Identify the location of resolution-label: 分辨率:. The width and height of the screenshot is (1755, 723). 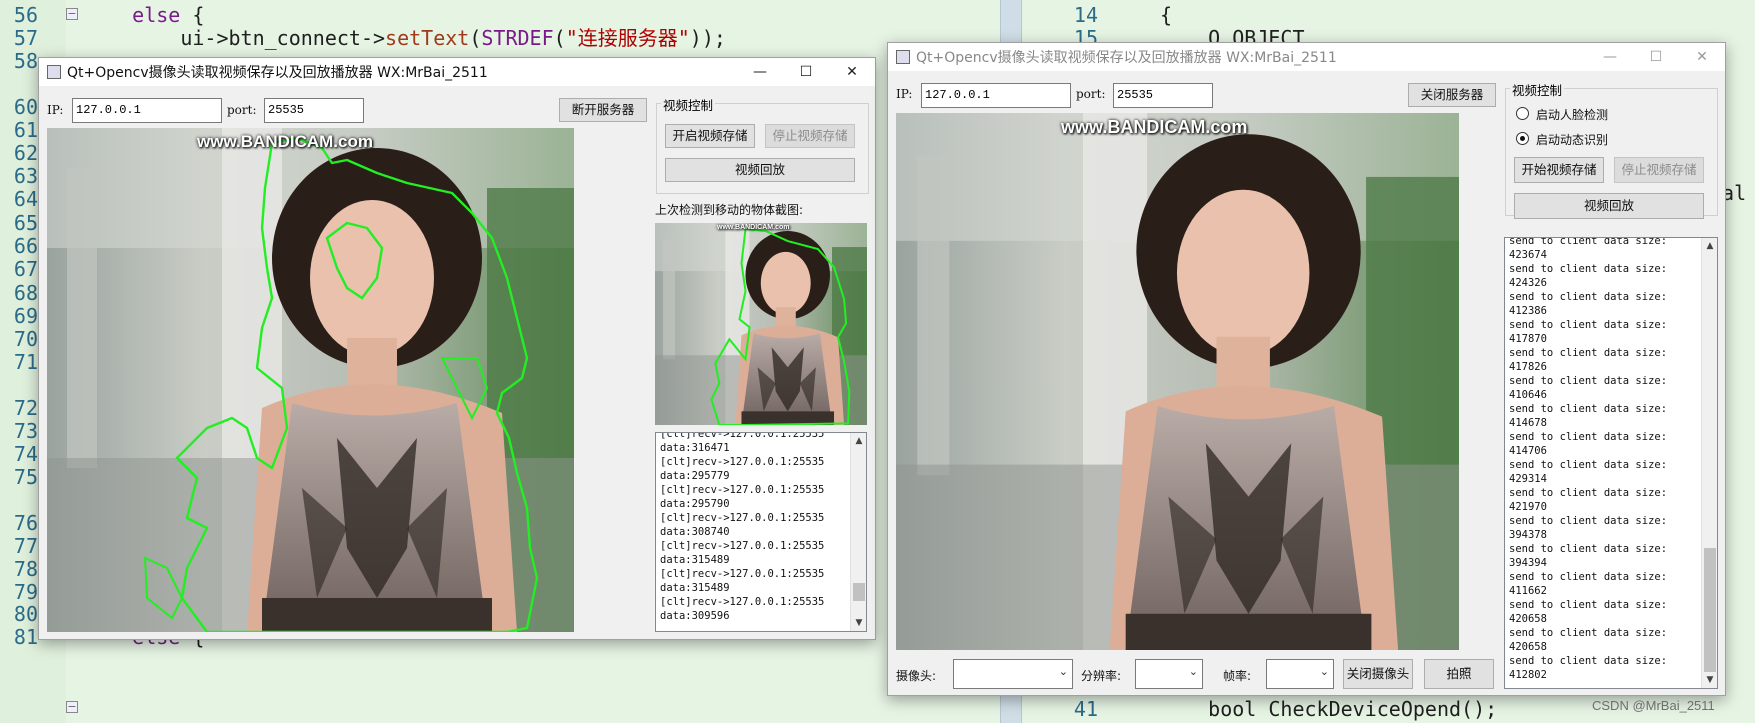
(1101, 676).